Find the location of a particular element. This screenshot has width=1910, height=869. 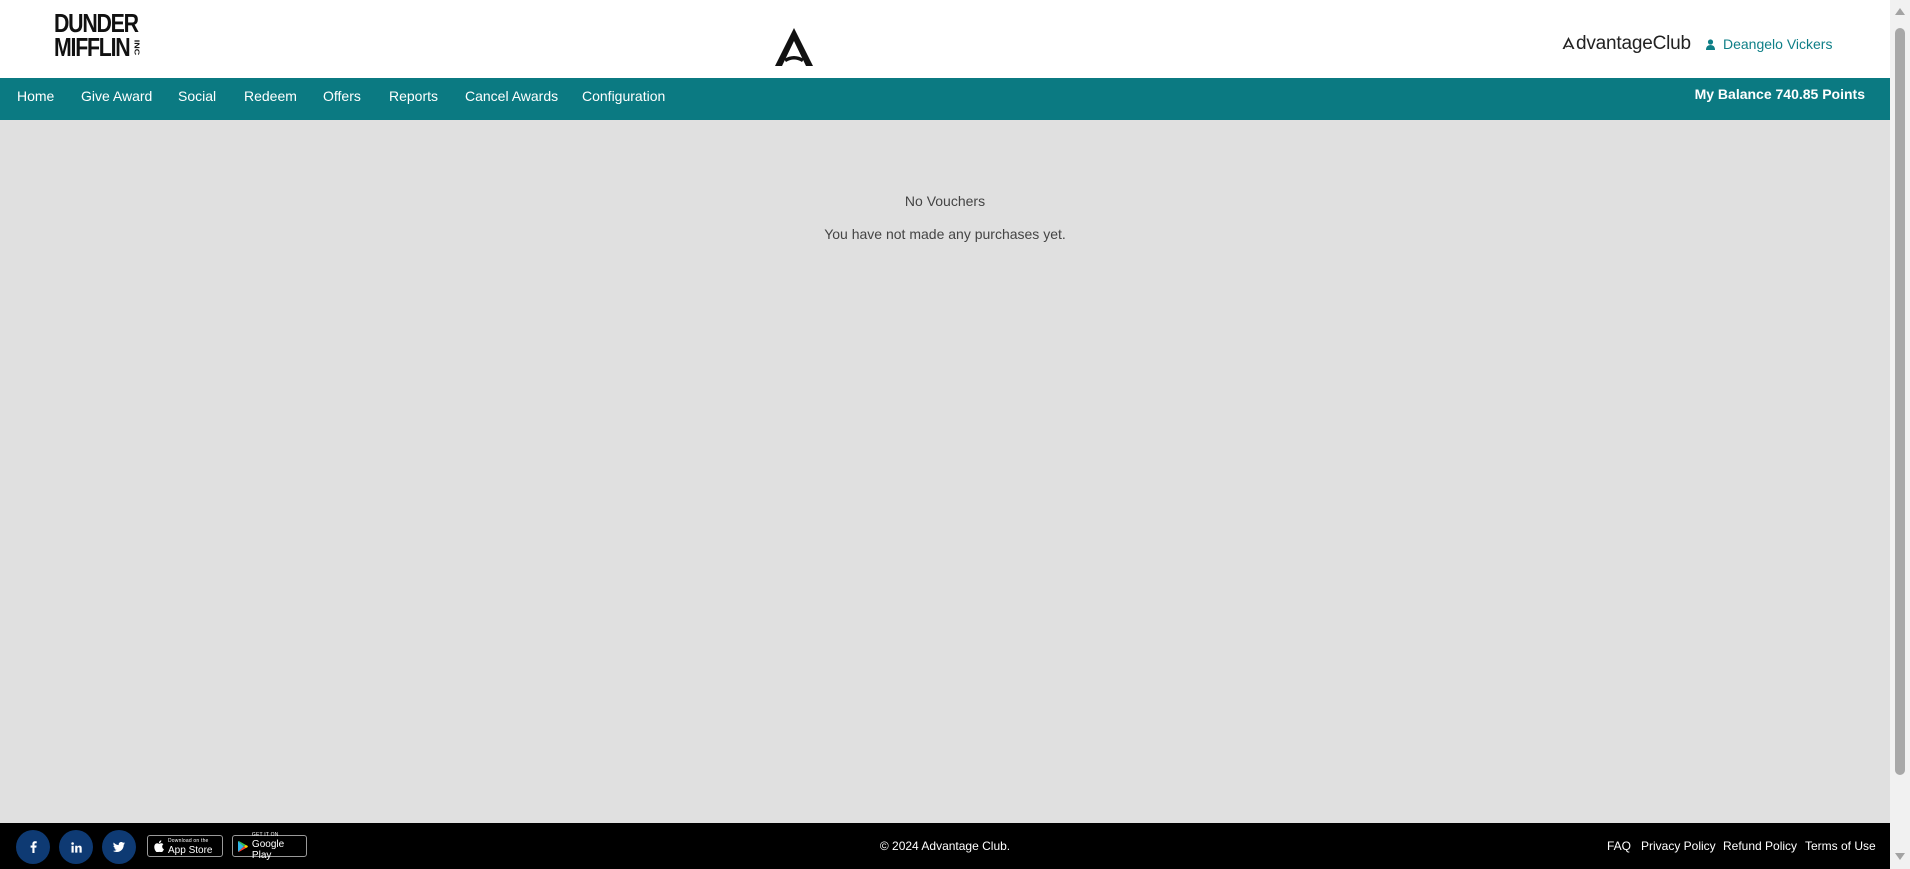

empty-state-title: No Vouchers is located at coordinates (945, 201).